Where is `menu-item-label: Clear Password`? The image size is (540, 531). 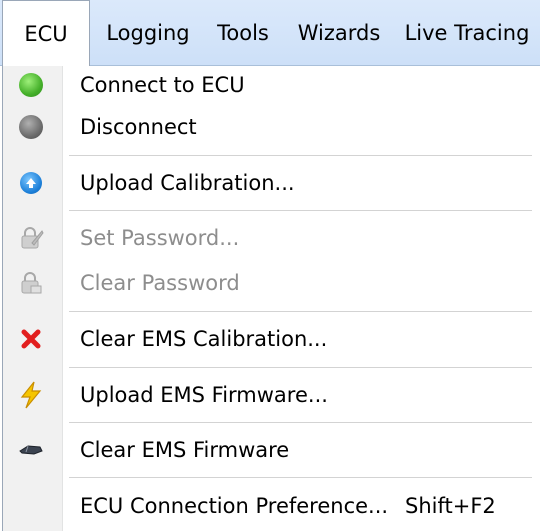
menu-item-label: Clear Password is located at coordinates (160, 283).